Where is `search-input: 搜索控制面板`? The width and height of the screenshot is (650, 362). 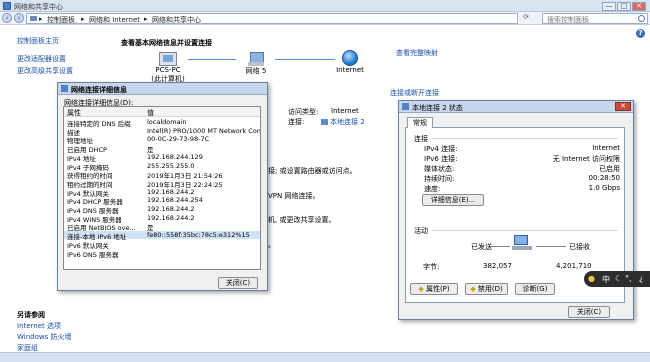 search-input: 搜索控制面板 is located at coordinates (595, 18).